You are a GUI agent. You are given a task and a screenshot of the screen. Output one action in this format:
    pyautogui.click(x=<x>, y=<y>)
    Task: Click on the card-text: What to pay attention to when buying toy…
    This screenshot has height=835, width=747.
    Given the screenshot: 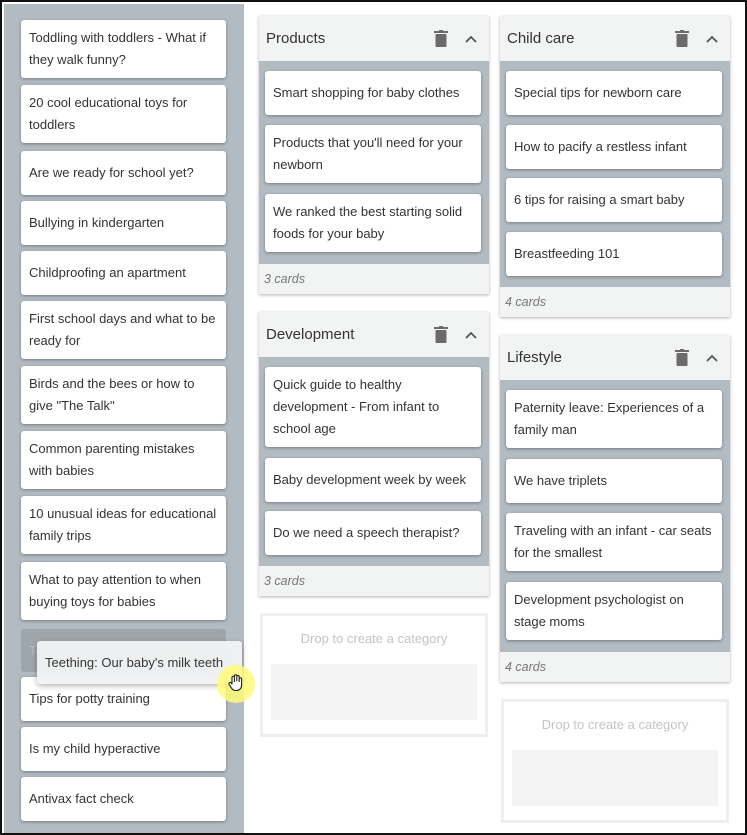 What is the action you would take?
    pyautogui.click(x=115, y=590)
    